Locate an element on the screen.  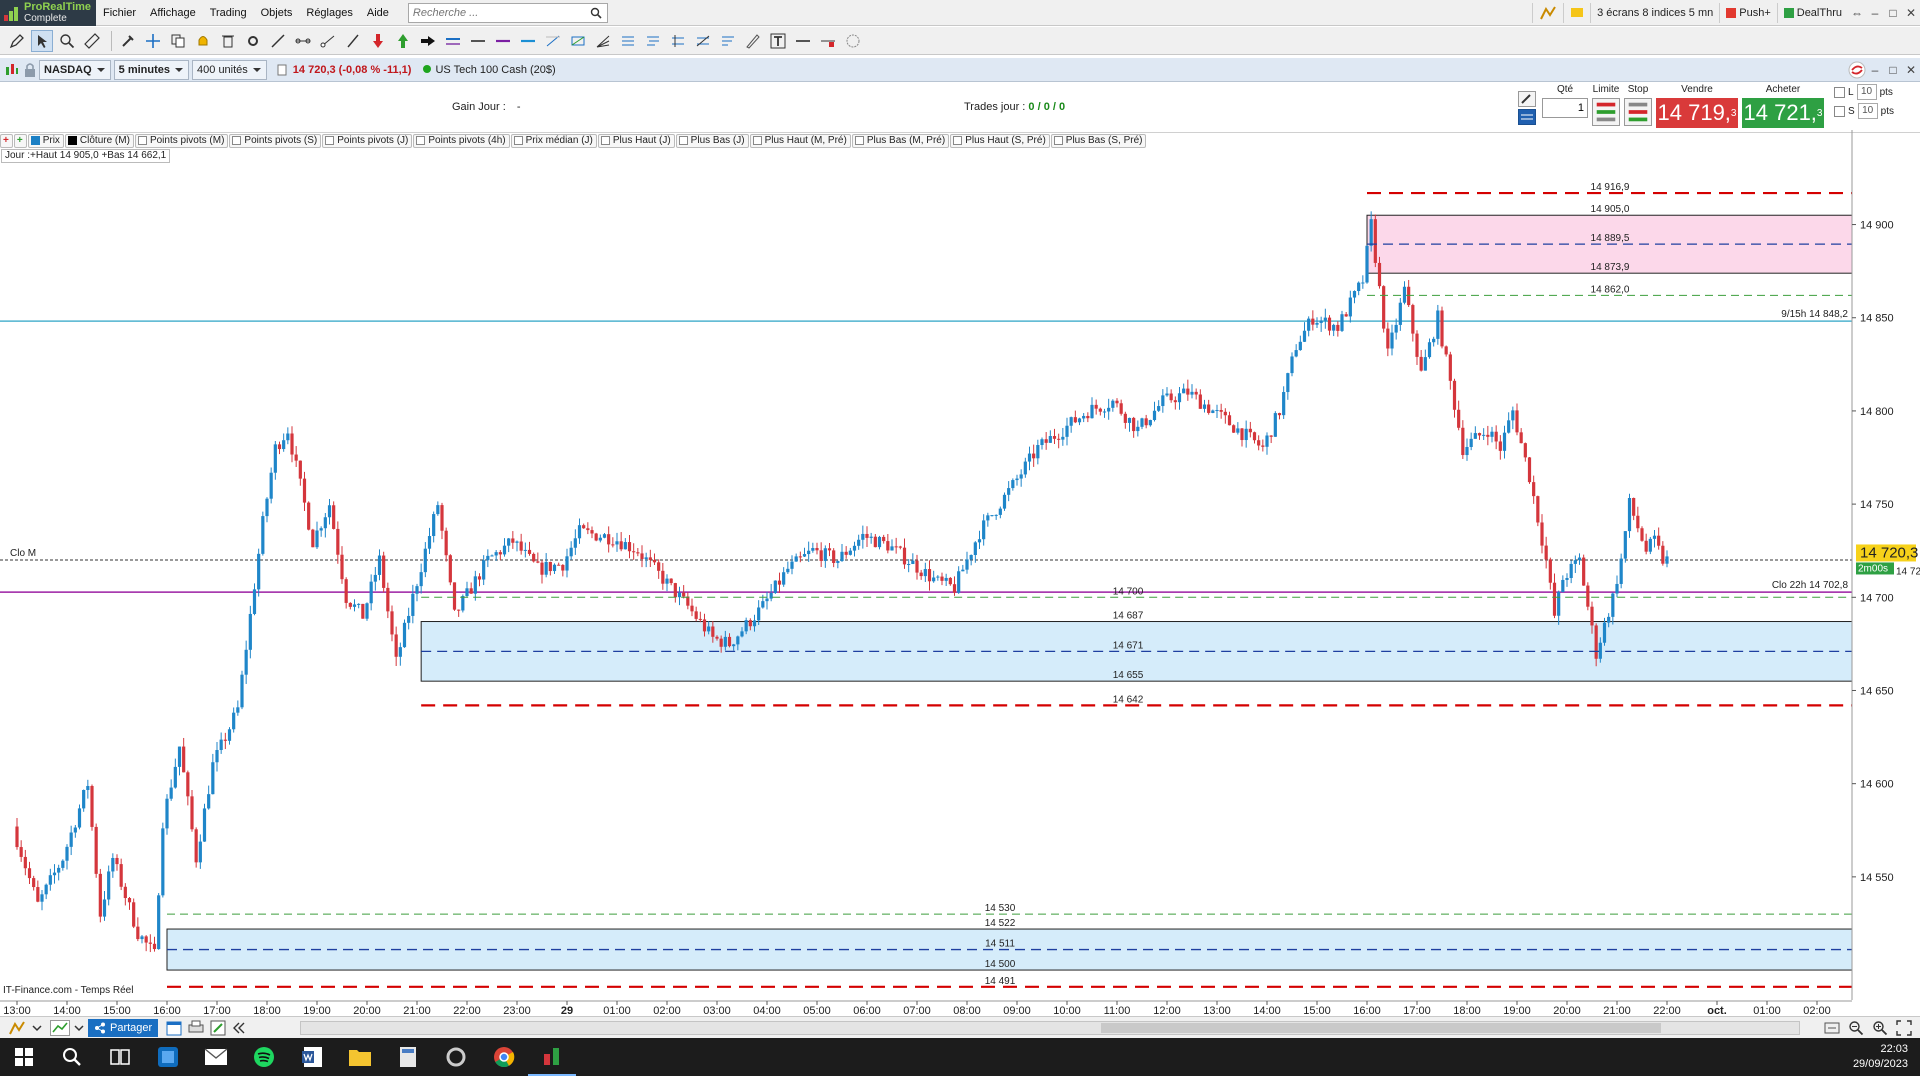
print-icon is located at coordinates (196, 1028).